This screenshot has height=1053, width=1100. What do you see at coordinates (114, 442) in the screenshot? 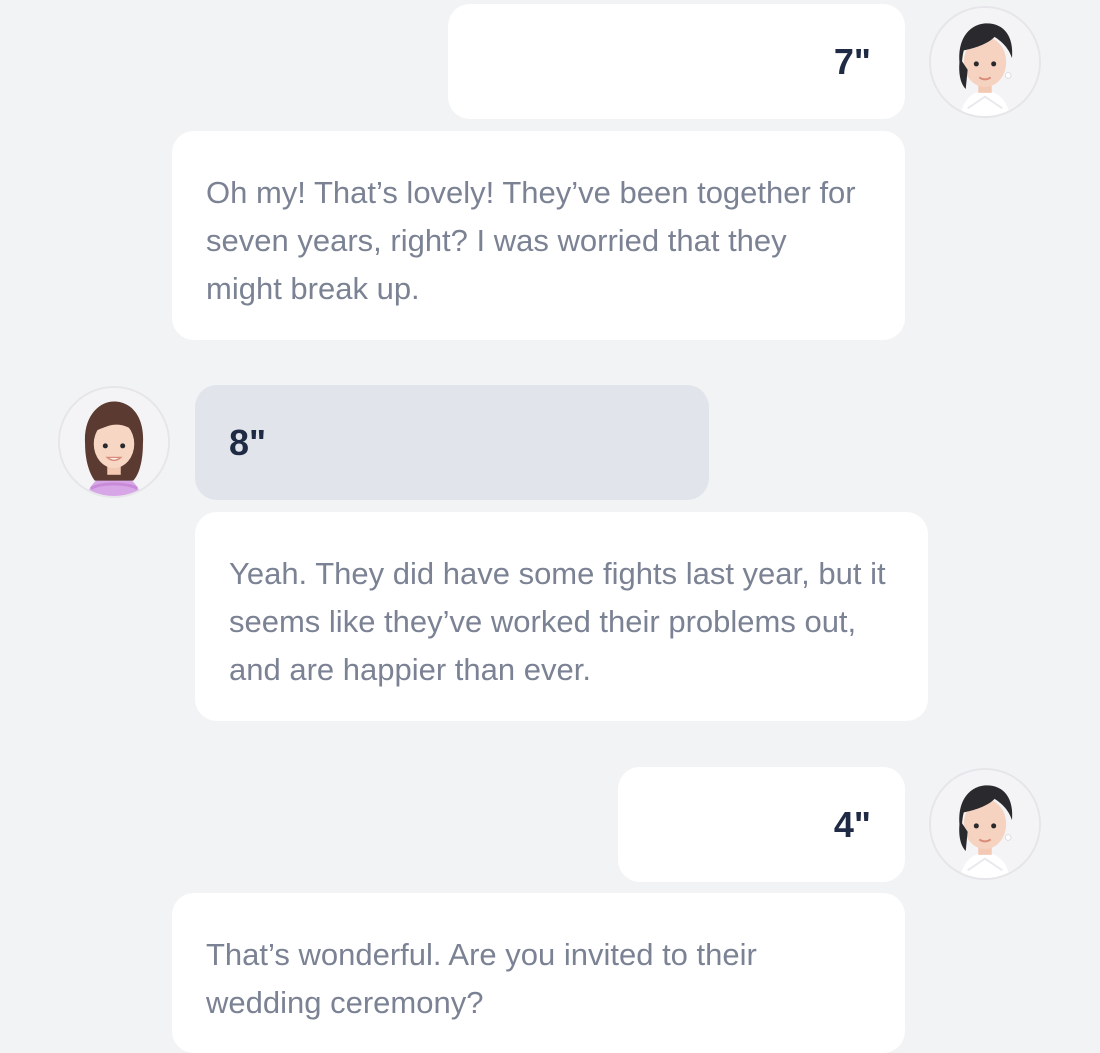
I see `girl-avatar-icon` at bounding box center [114, 442].